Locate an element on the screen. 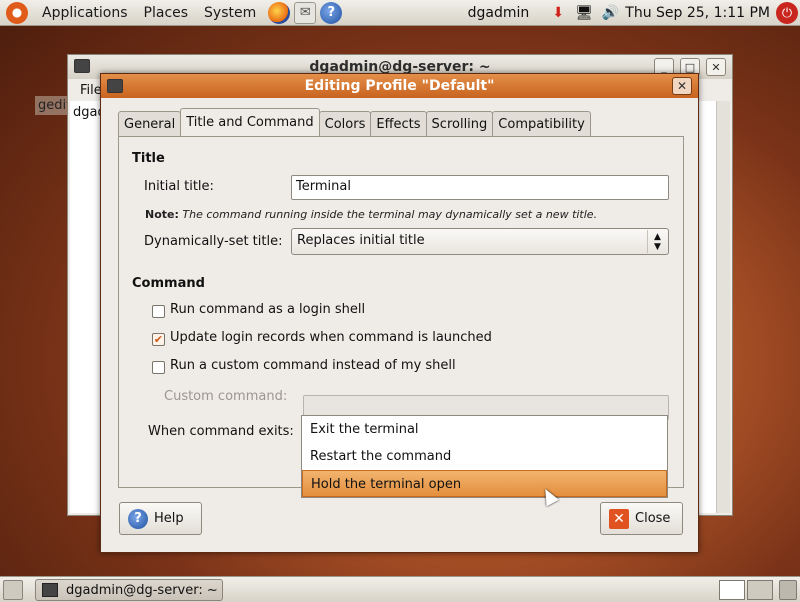 This screenshot has width=800, height=602. close-button-label: Close is located at coordinates (653, 518).